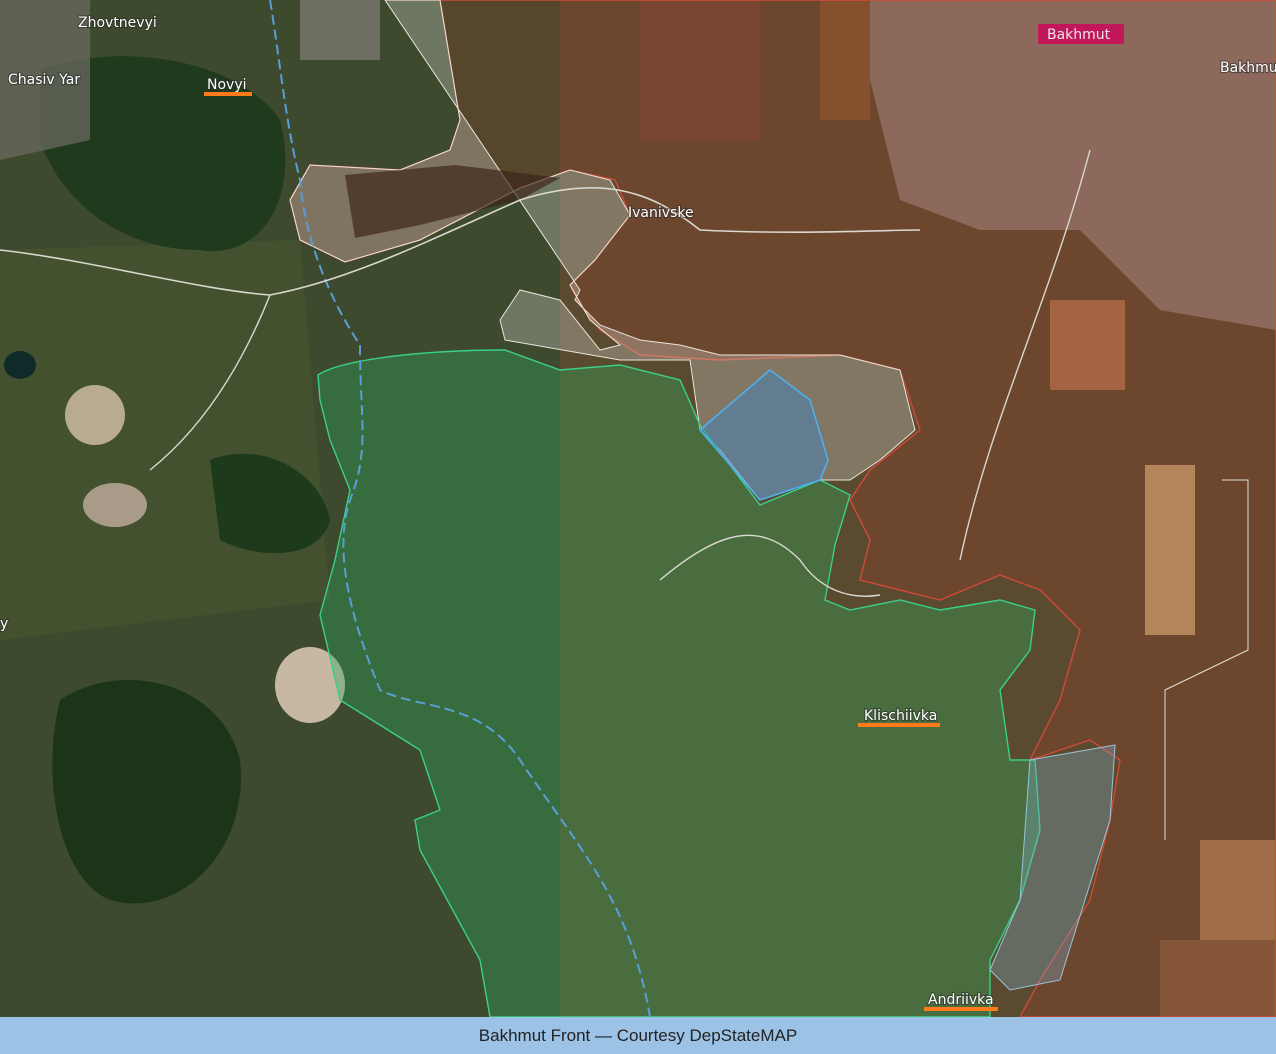  Describe the element at coordinates (20, 365) in the screenshot. I see `pond` at that location.